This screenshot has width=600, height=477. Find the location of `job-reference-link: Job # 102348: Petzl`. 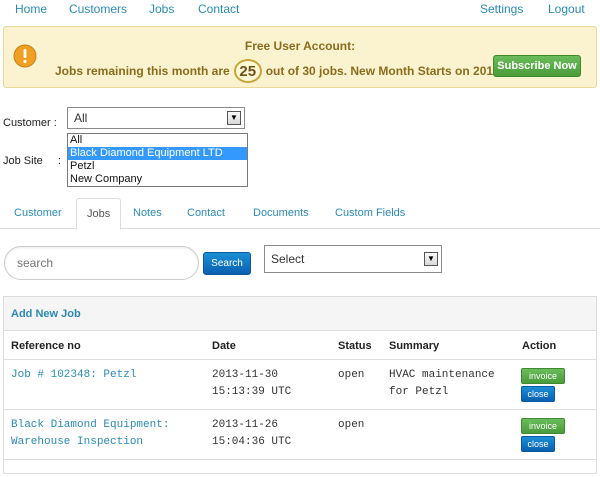

job-reference-link: Job # 102348: Petzl is located at coordinates (73, 375).